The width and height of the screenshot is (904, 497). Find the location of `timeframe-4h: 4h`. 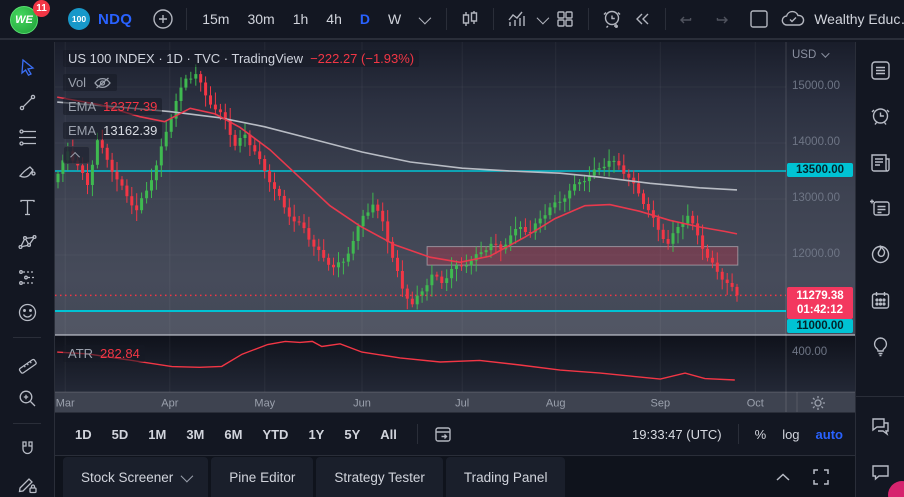

timeframe-4h: 4h is located at coordinates (334, 19).